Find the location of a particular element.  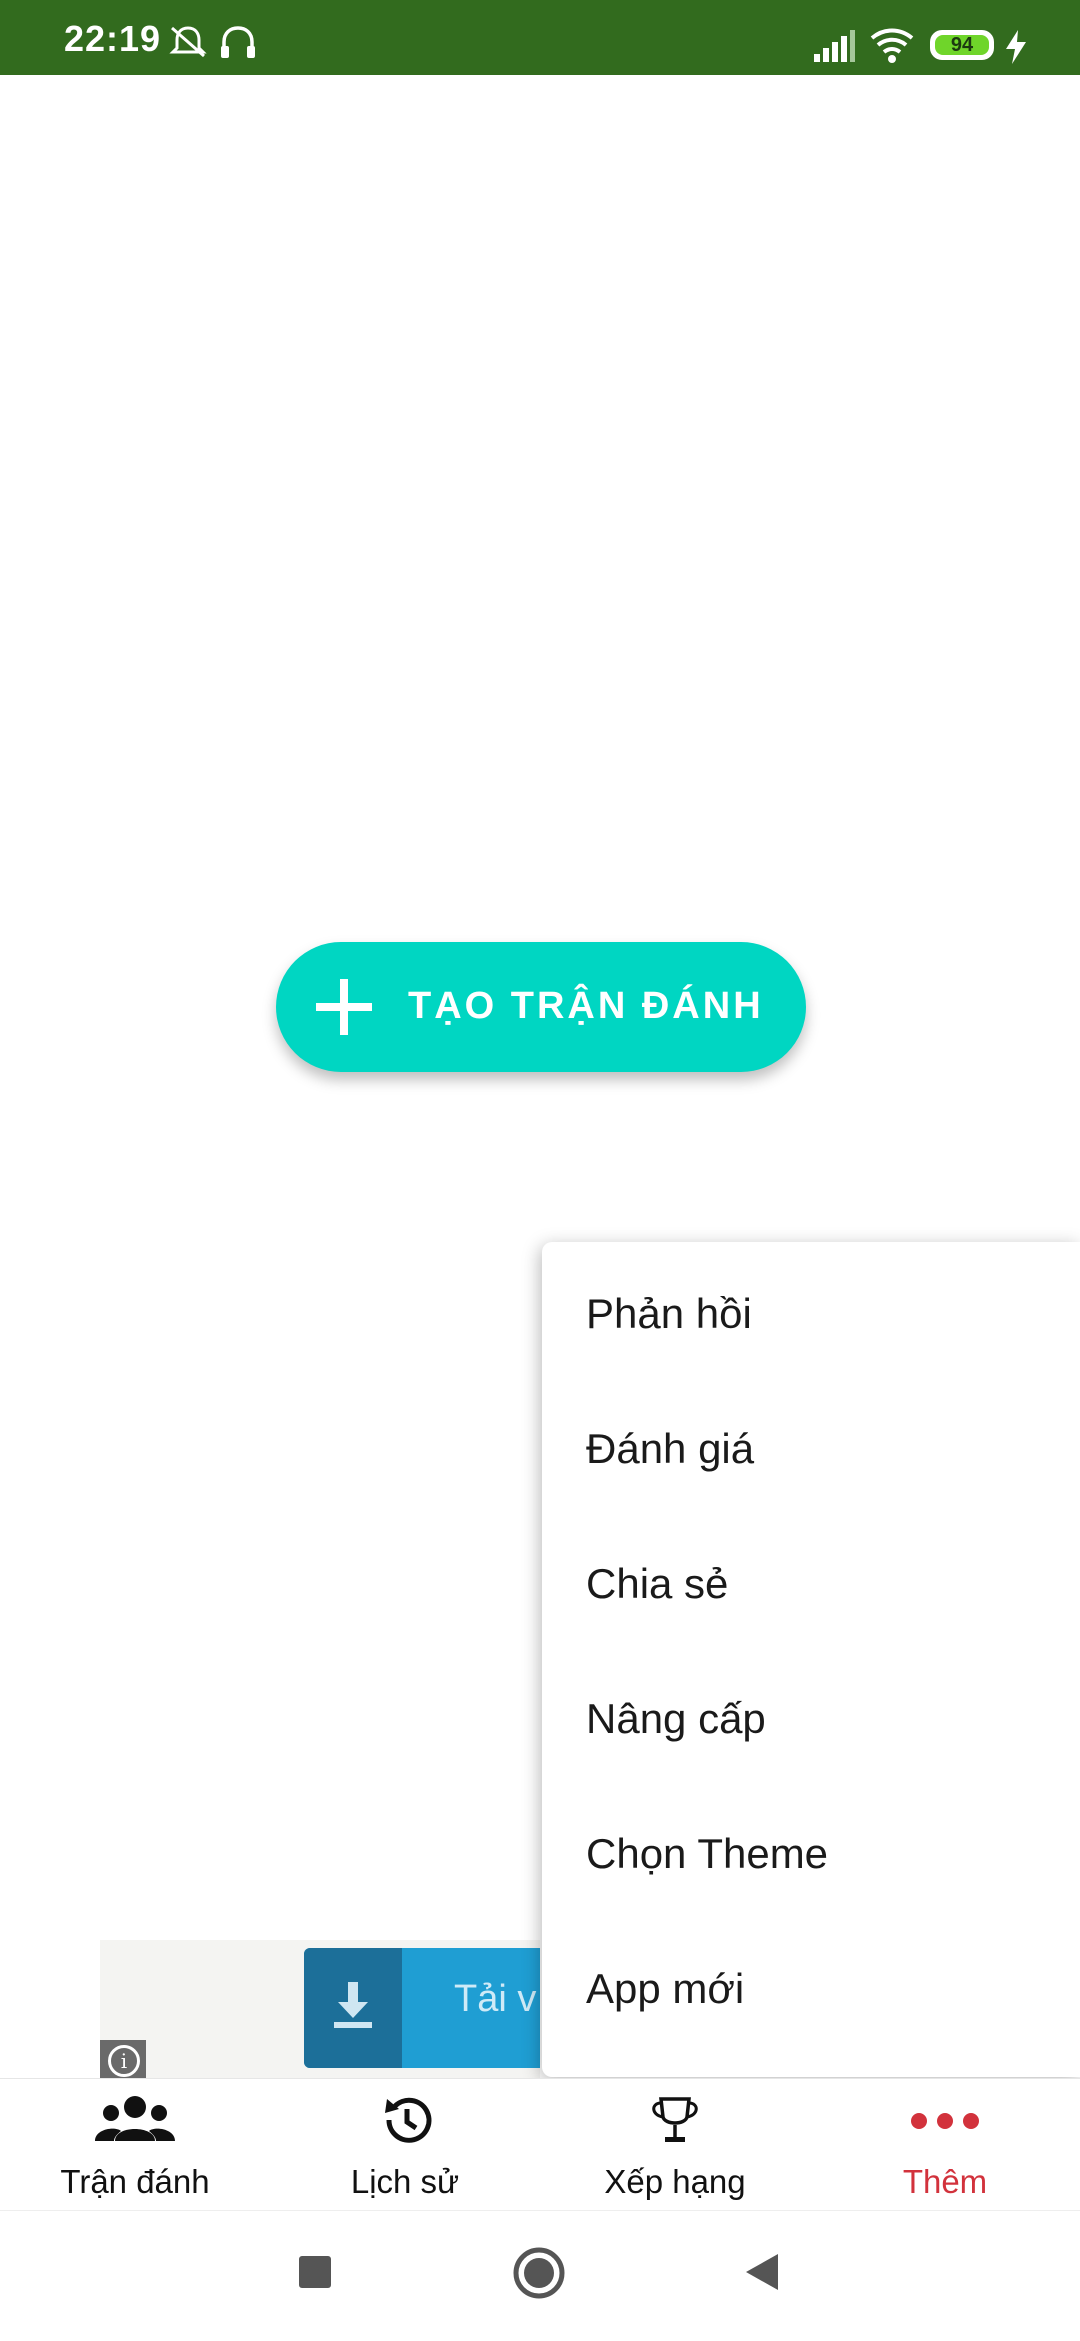

menu-item-upgrade: Nâng cấp is located at coordinates (811, 1714).